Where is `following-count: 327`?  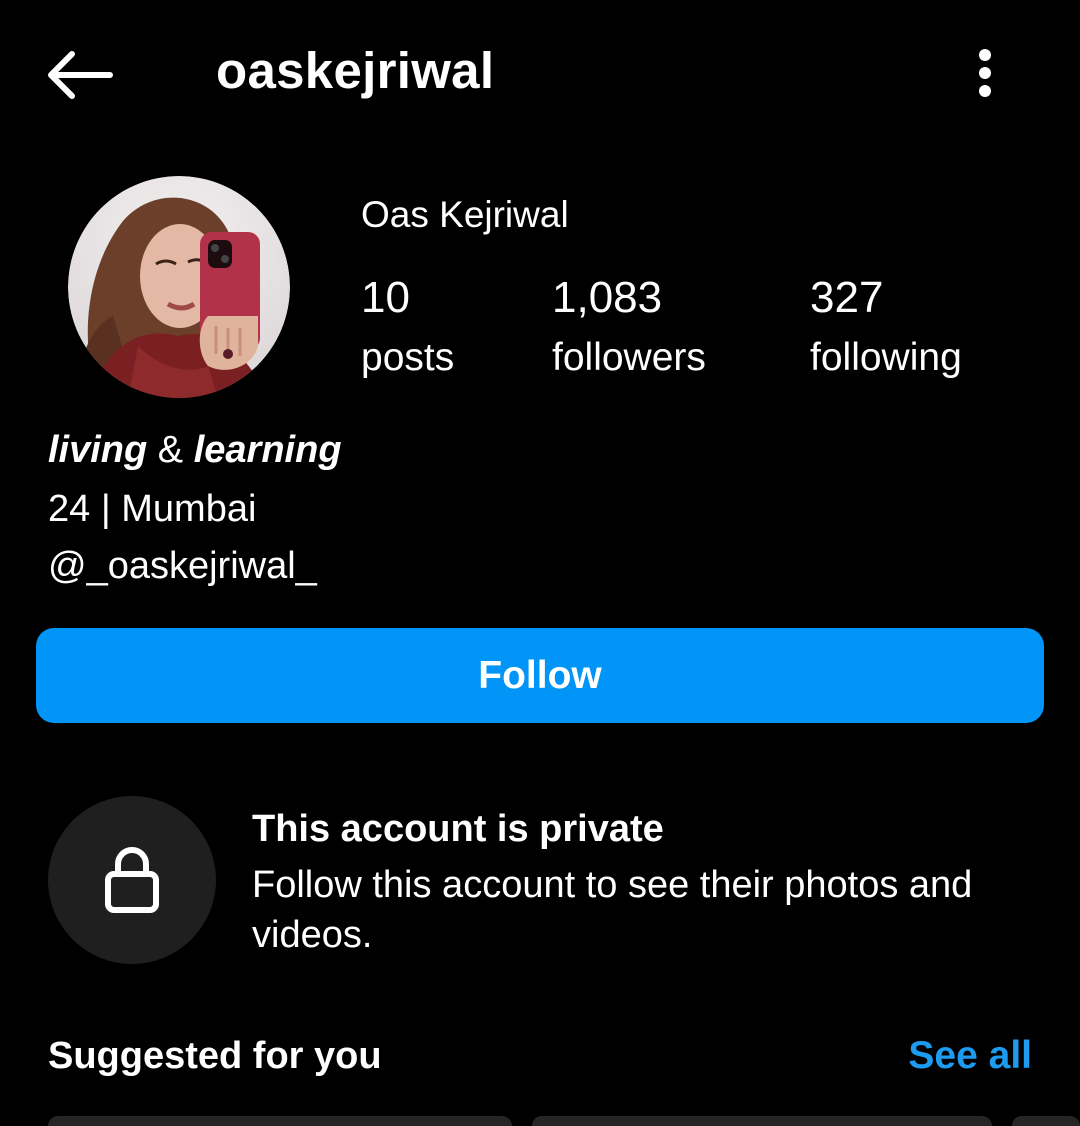 following-count: 327 is located at coordinates (847, 297).